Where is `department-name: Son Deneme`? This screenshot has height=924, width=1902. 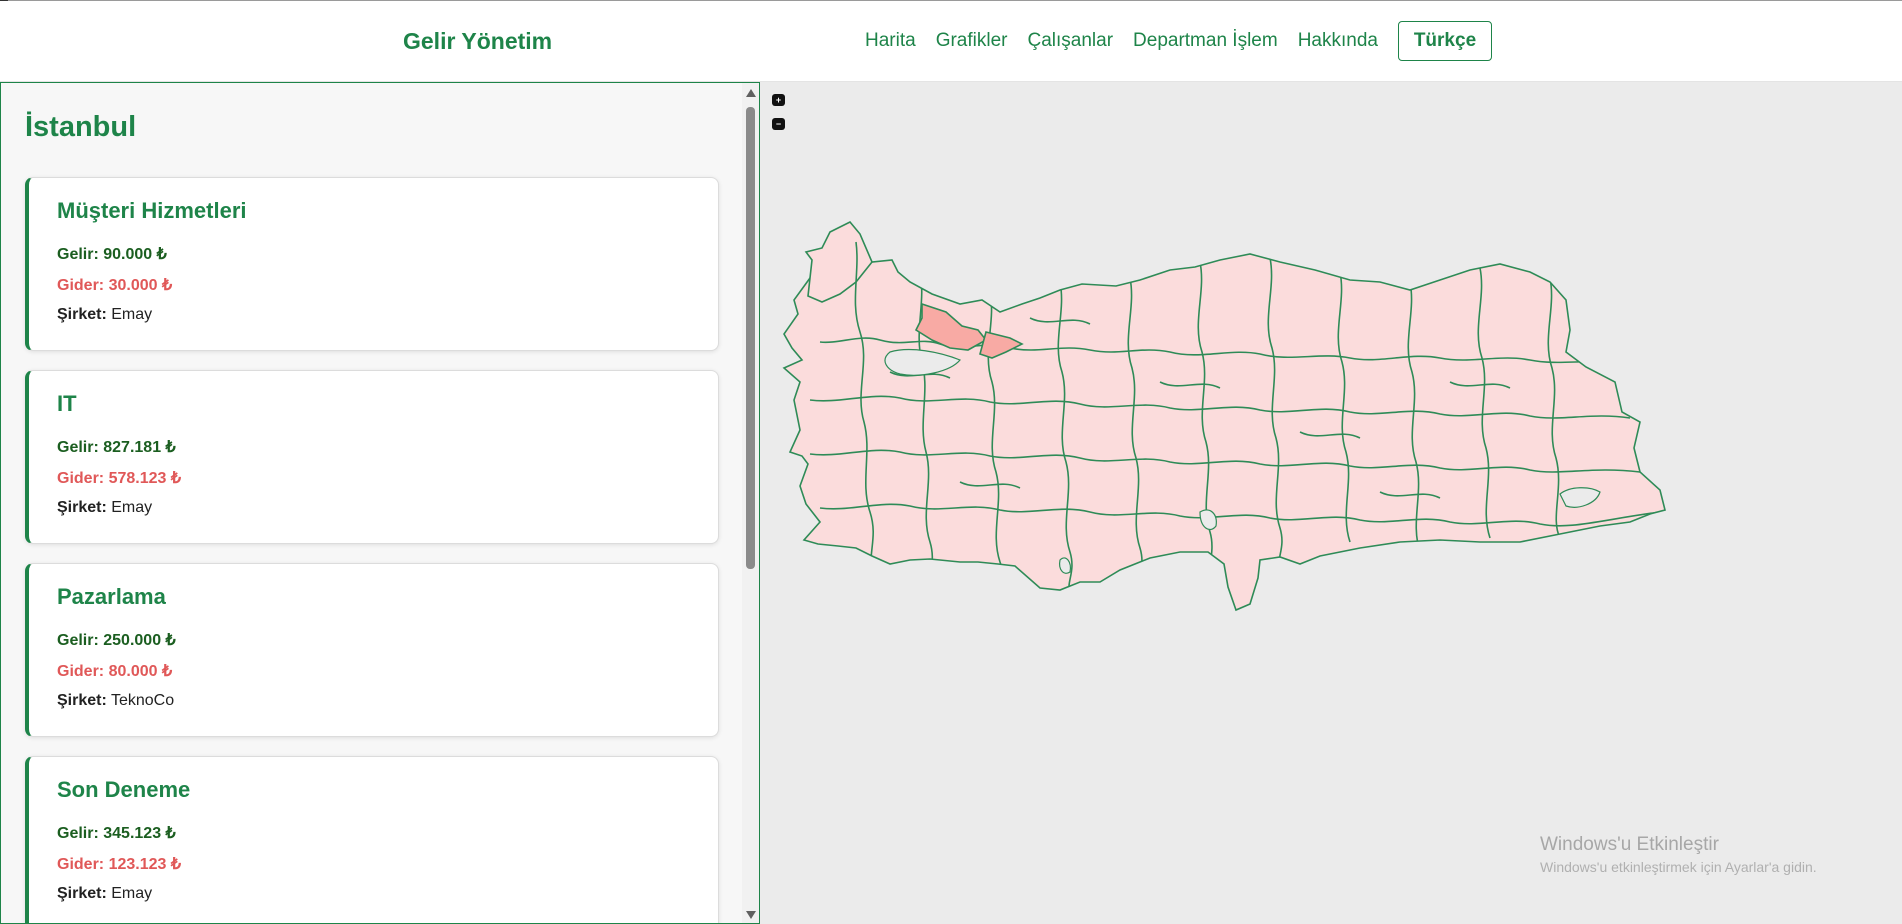 department-name: Son Deneme is located at coordinates (124, 789).